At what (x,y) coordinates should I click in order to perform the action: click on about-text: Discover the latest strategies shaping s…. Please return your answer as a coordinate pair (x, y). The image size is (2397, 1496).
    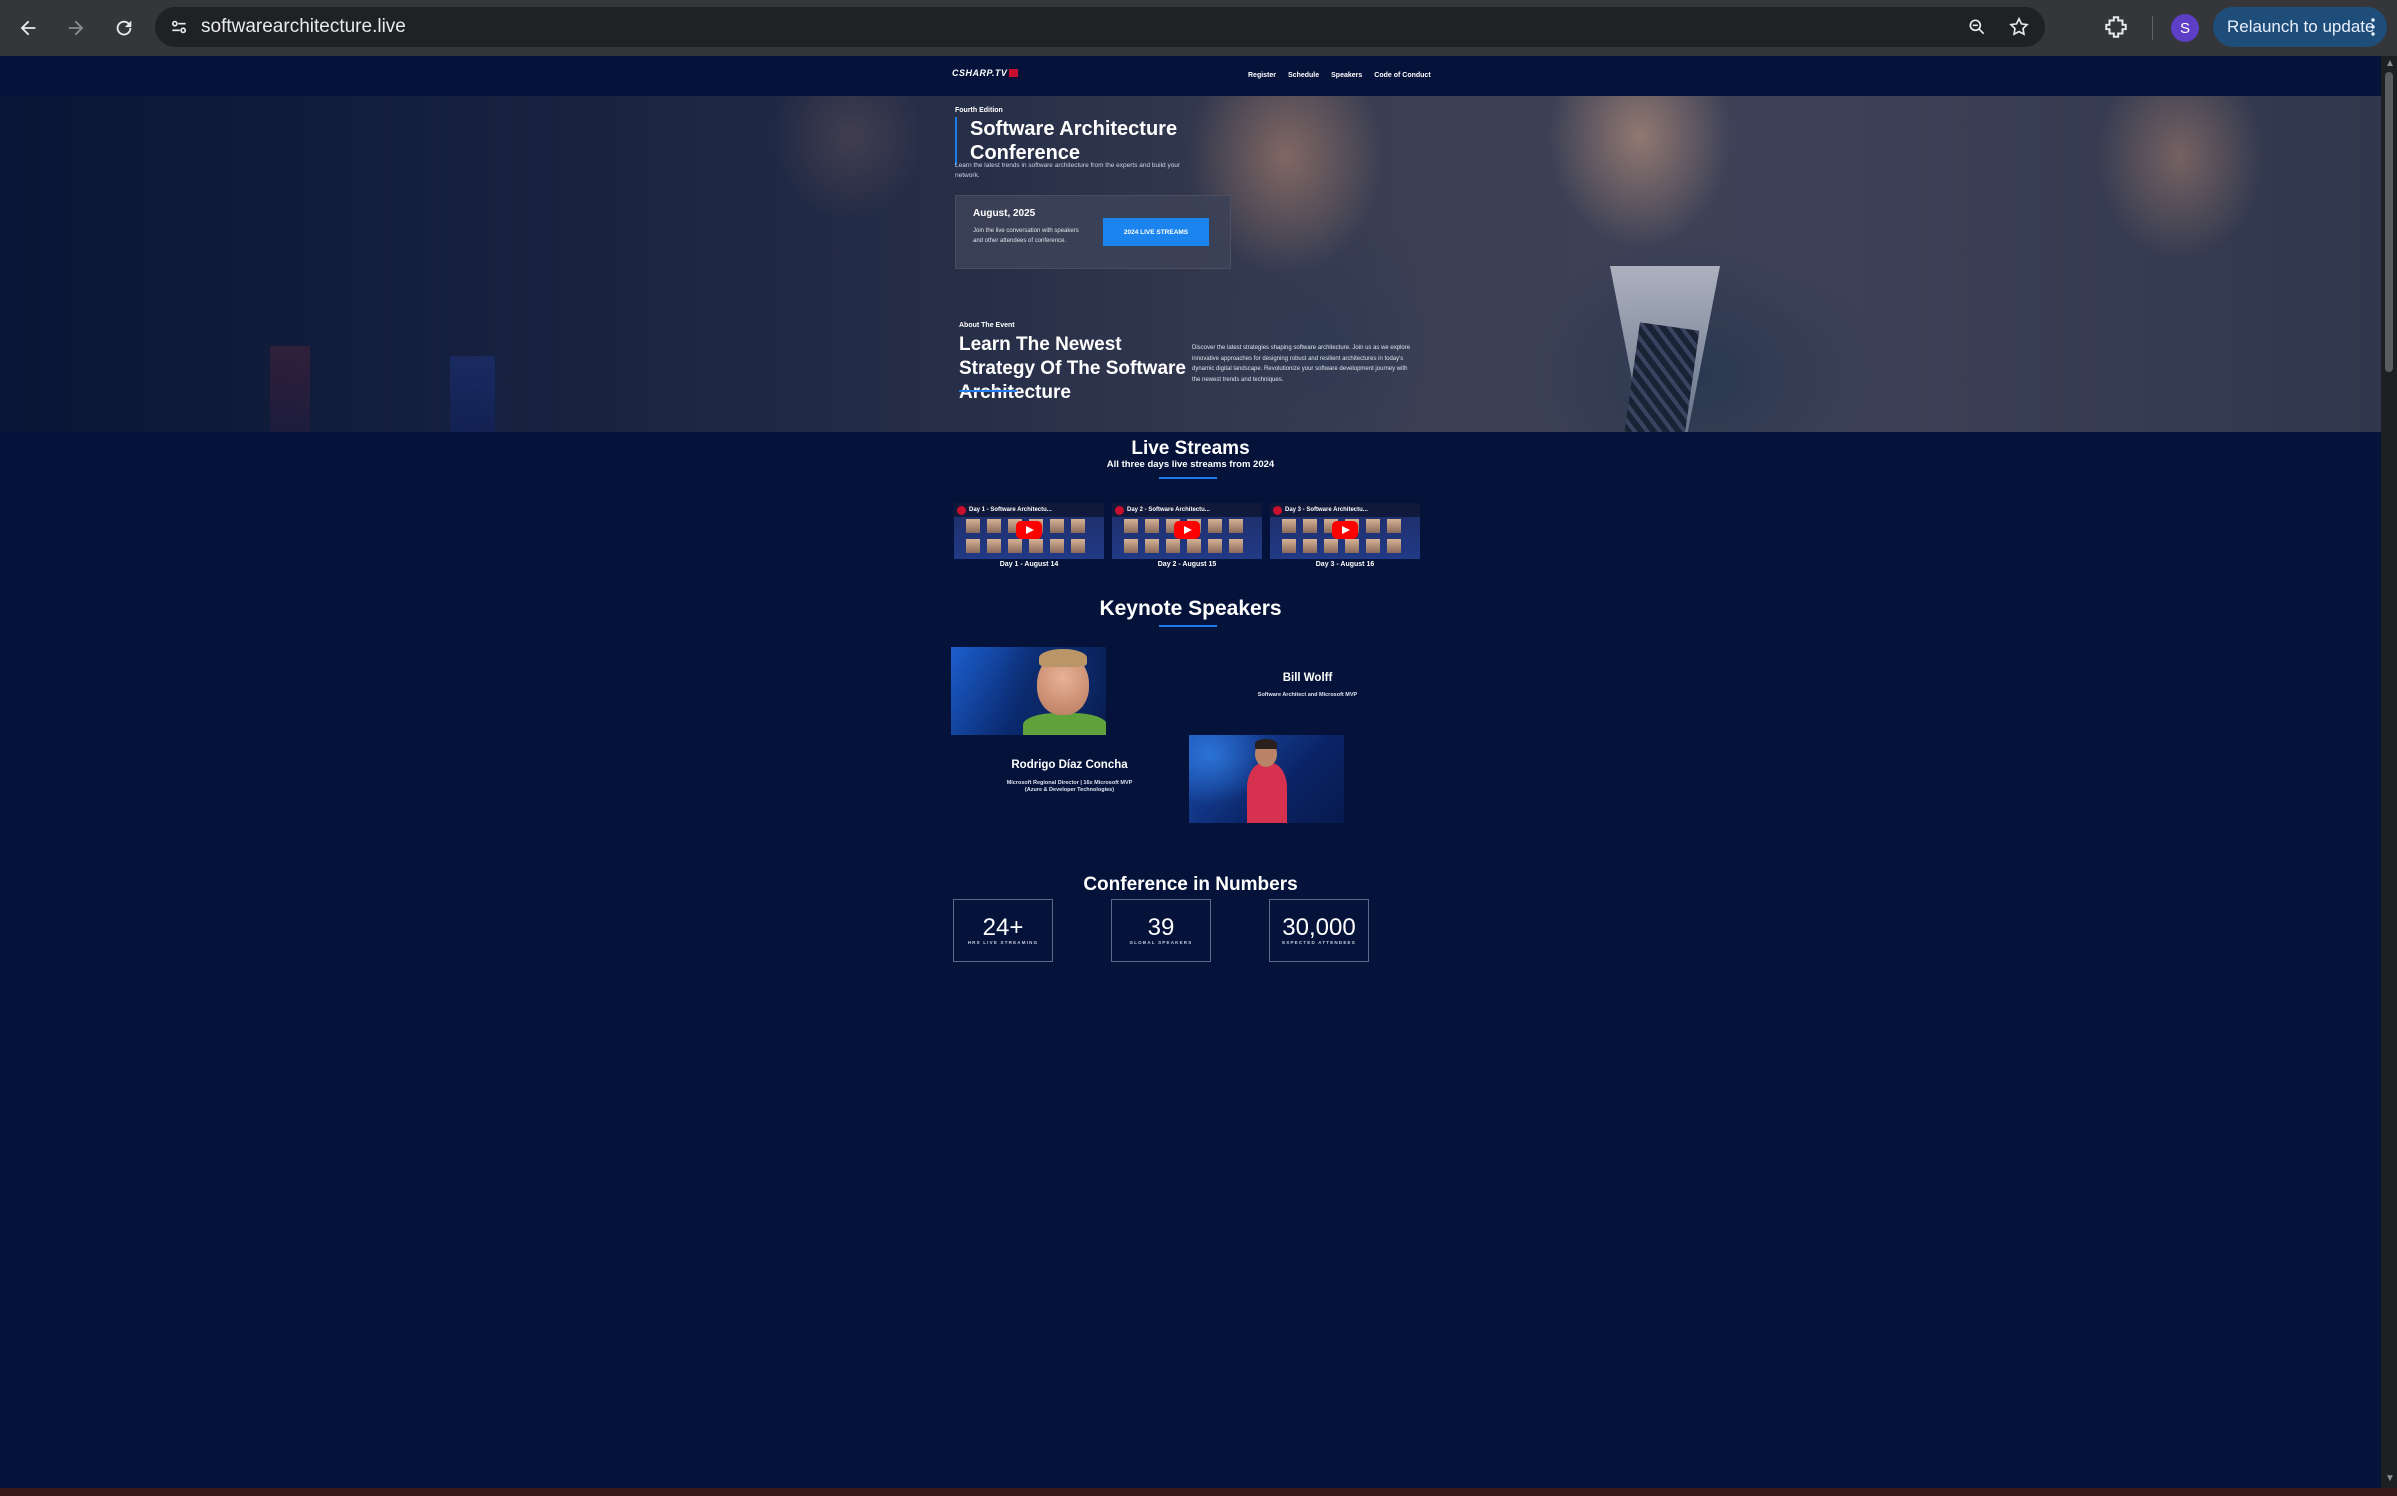
    Looking at the image, I should click on (1301, 364).